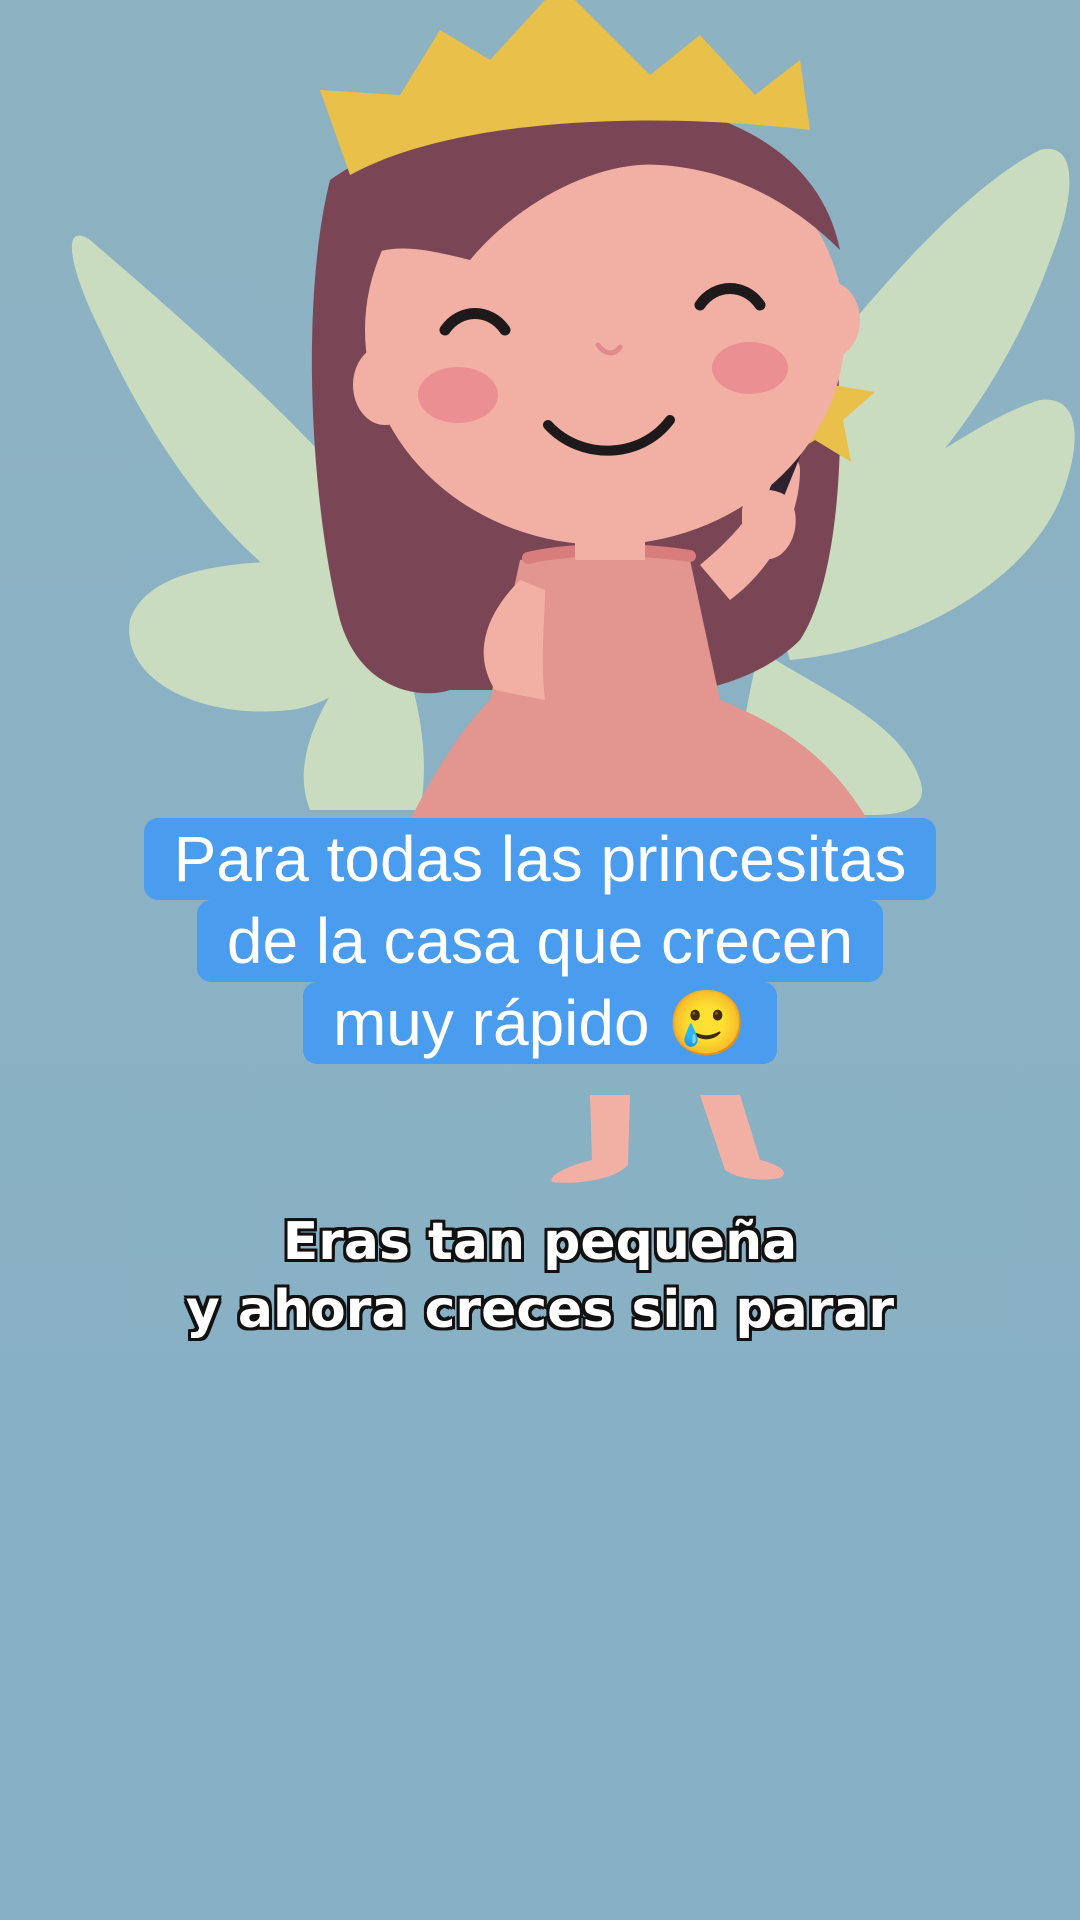  Describe the element at coordinates (458, 395) in the screenshot. I see `left-cheek` at that location.